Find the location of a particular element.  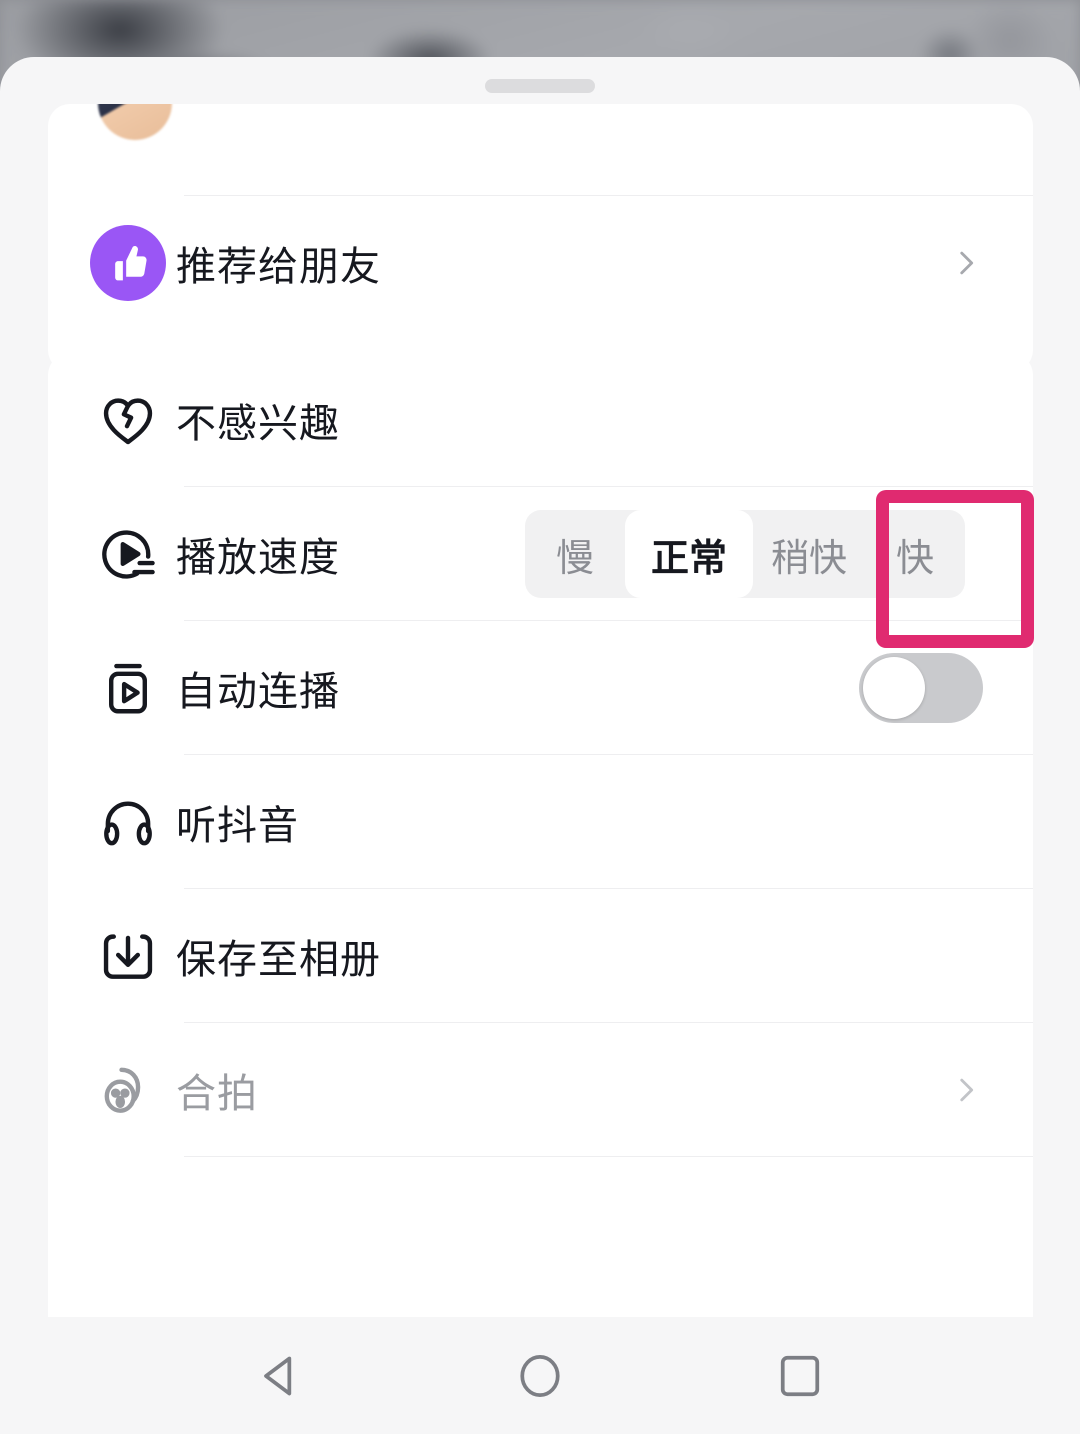

thumbs-up-icon is located at coordinates (128, 263).